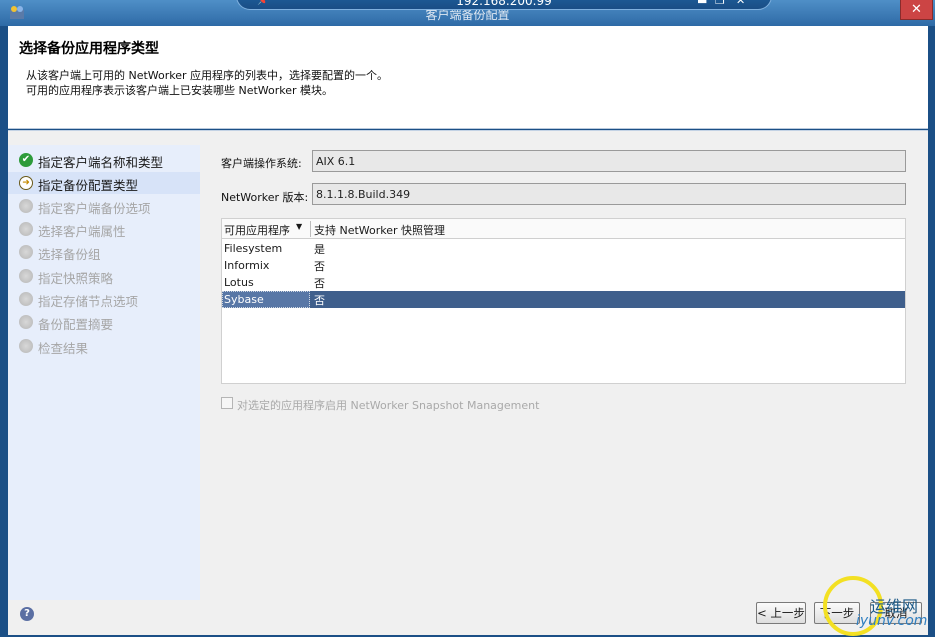  What do you see at coordinates (88, 301) in the screenshot?
I see `step-label: 指定存储节点选项` at bounding box center [88, 301].